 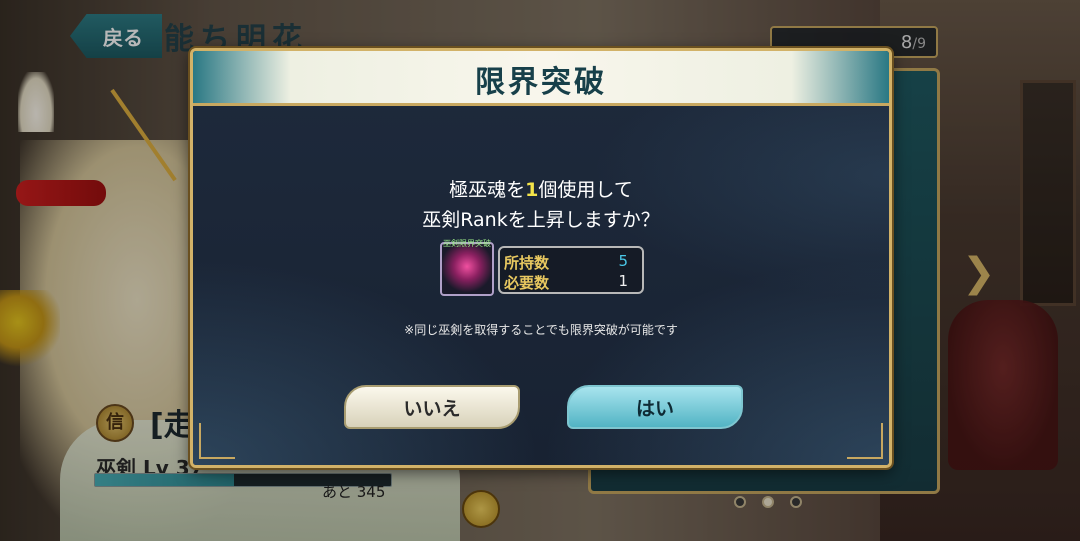 What do you see at coordinates (432, 407) in the screenshot?
I see `no-button: いいえ` at bounding box center [432, 407].